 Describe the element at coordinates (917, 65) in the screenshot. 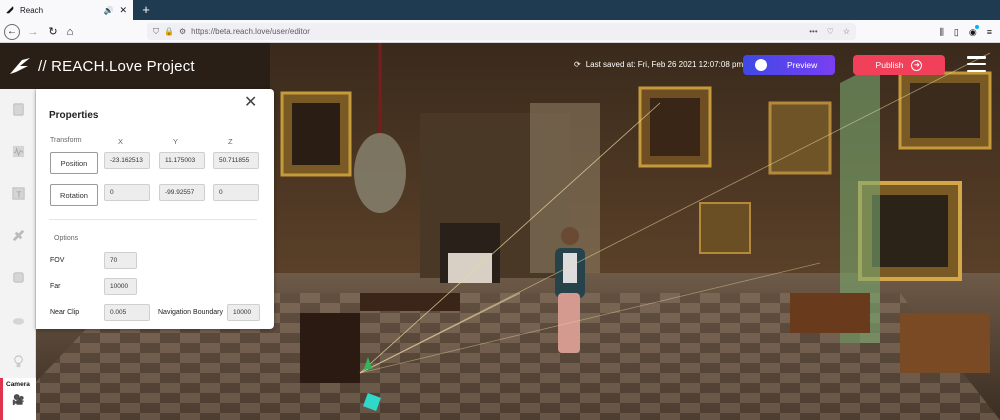

I see `publish-arrow-icon: ➜` at that location.